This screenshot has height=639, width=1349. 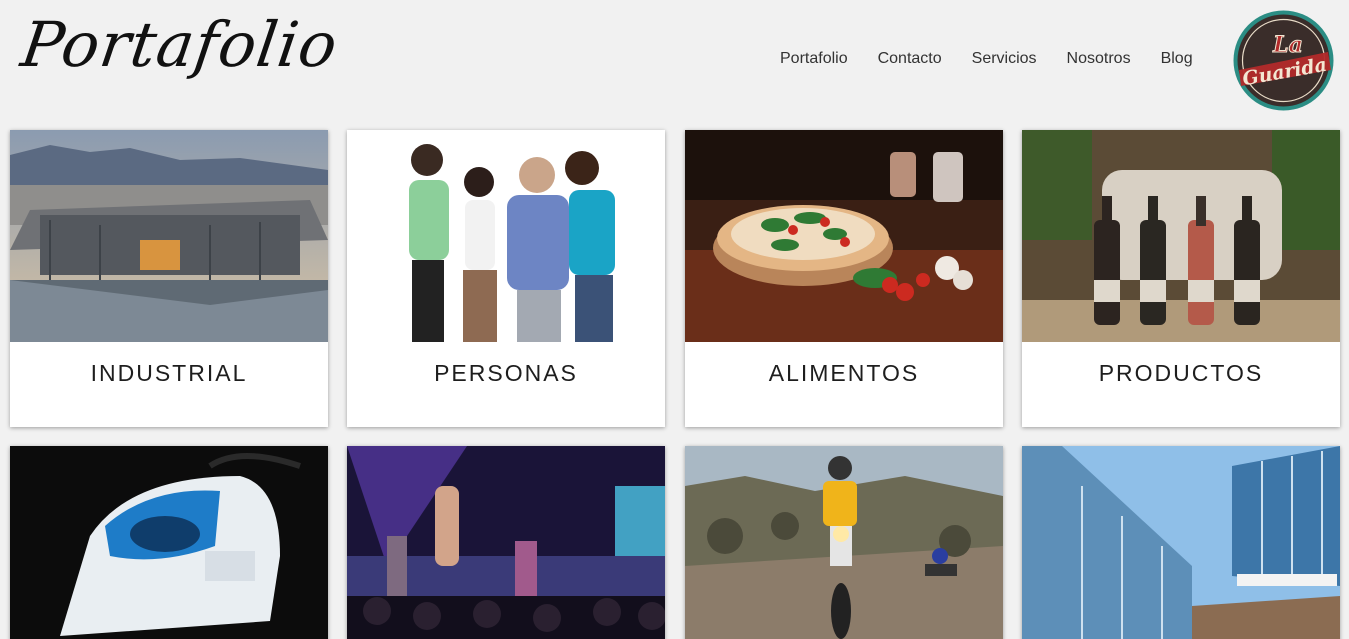 I want to click on industrial-plant-image, so click(x=169, y=236).